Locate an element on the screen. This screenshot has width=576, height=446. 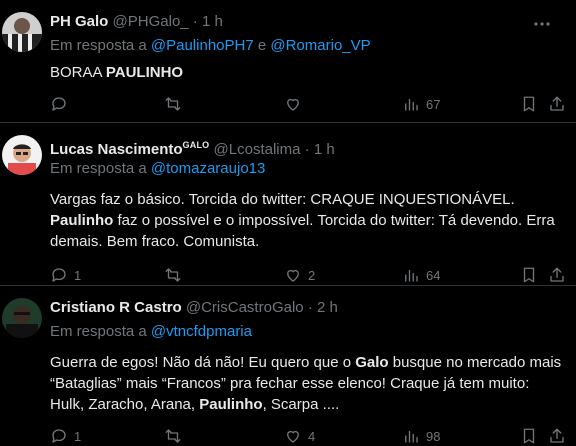
like-button: 4 is located at coordinates (299, 436).